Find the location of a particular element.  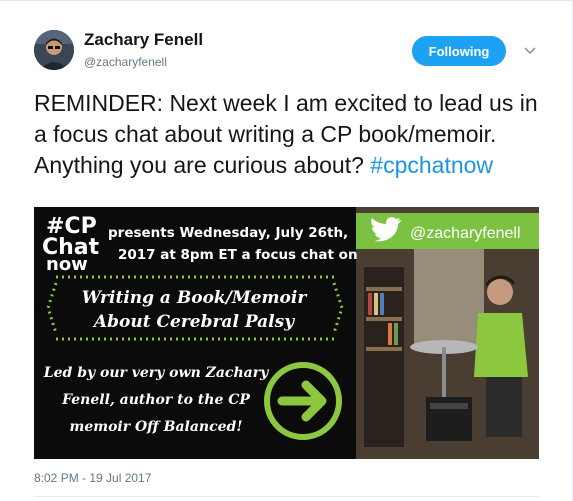

arrow-right-icon is located at coordinates (303, 401).